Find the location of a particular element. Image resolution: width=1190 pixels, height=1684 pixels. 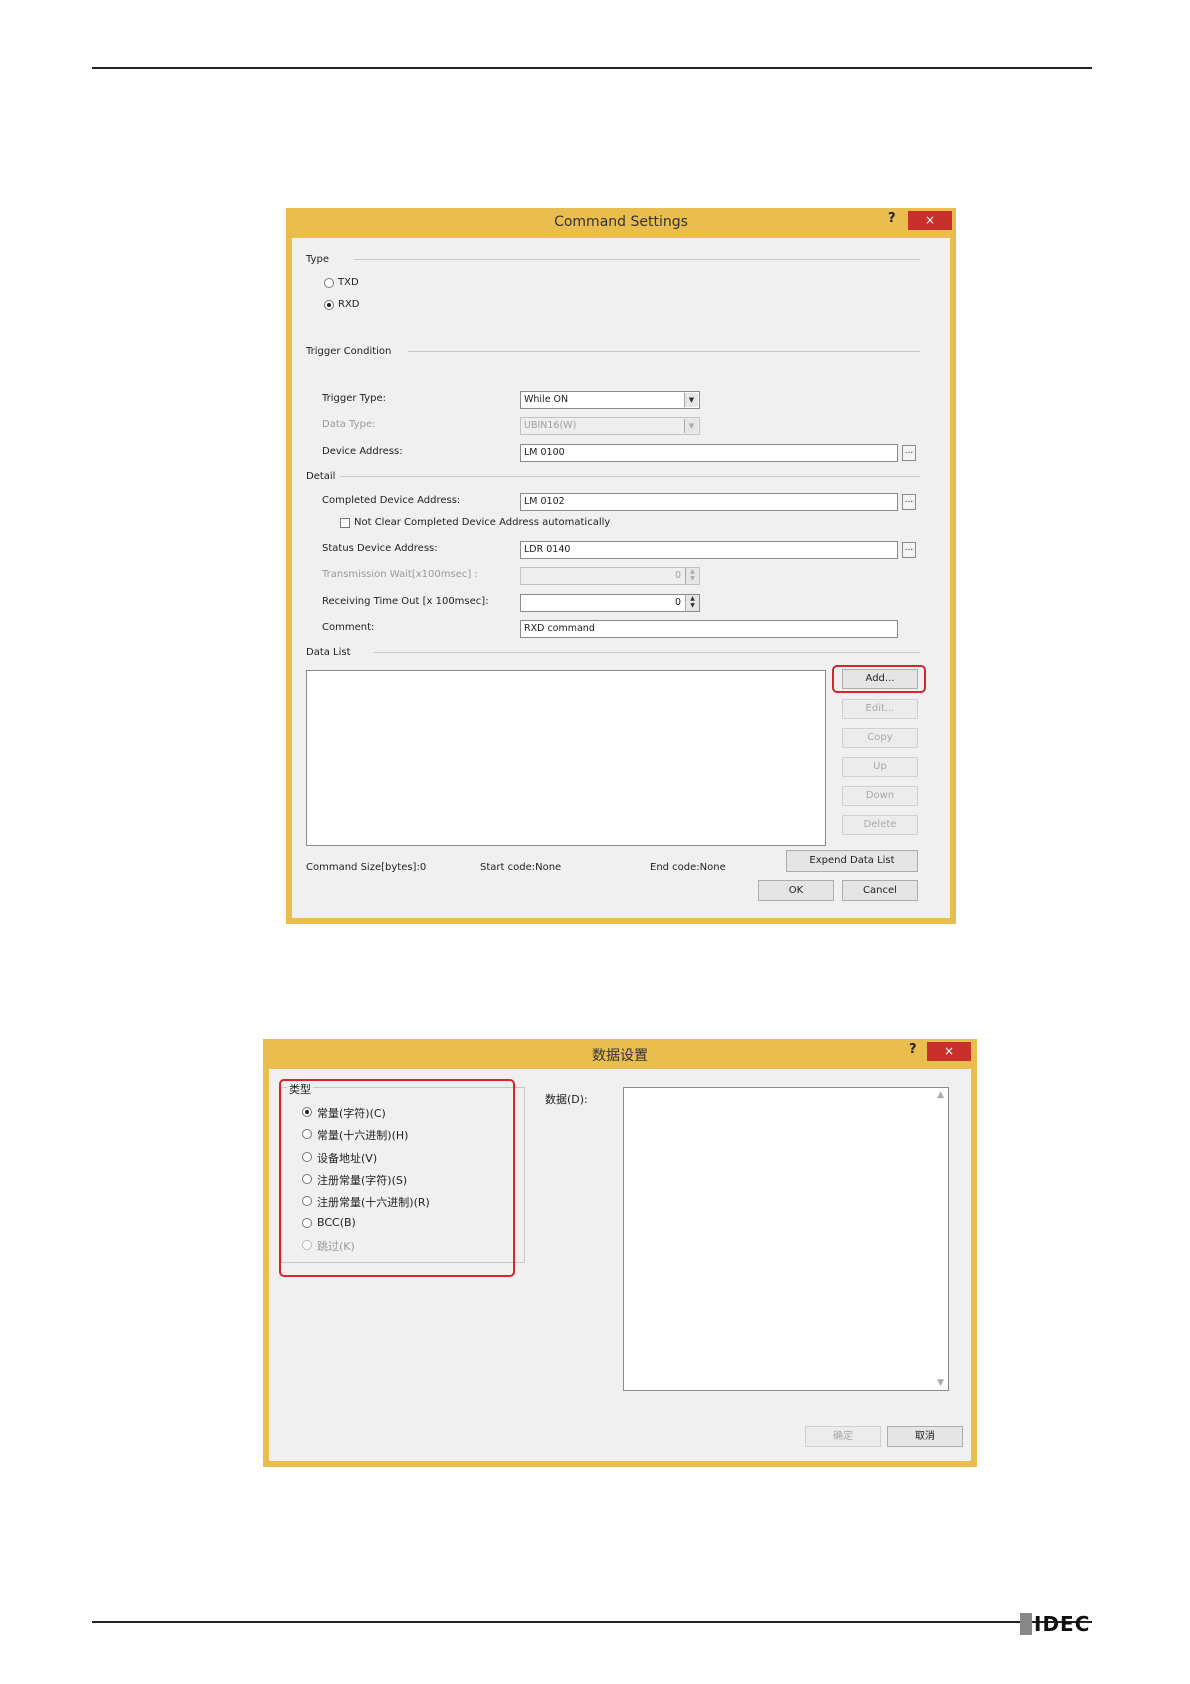

top-rule is located at coordinates (592, 68).